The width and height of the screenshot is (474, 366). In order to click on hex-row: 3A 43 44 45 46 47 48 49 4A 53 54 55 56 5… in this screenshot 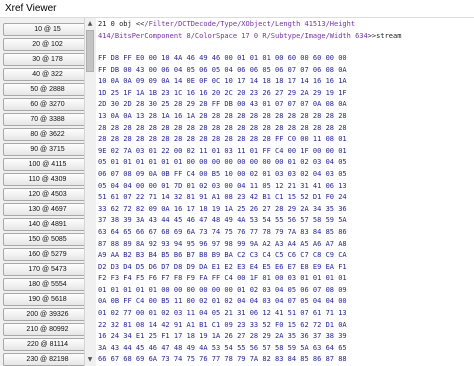, I will do `click(222, 347)`.